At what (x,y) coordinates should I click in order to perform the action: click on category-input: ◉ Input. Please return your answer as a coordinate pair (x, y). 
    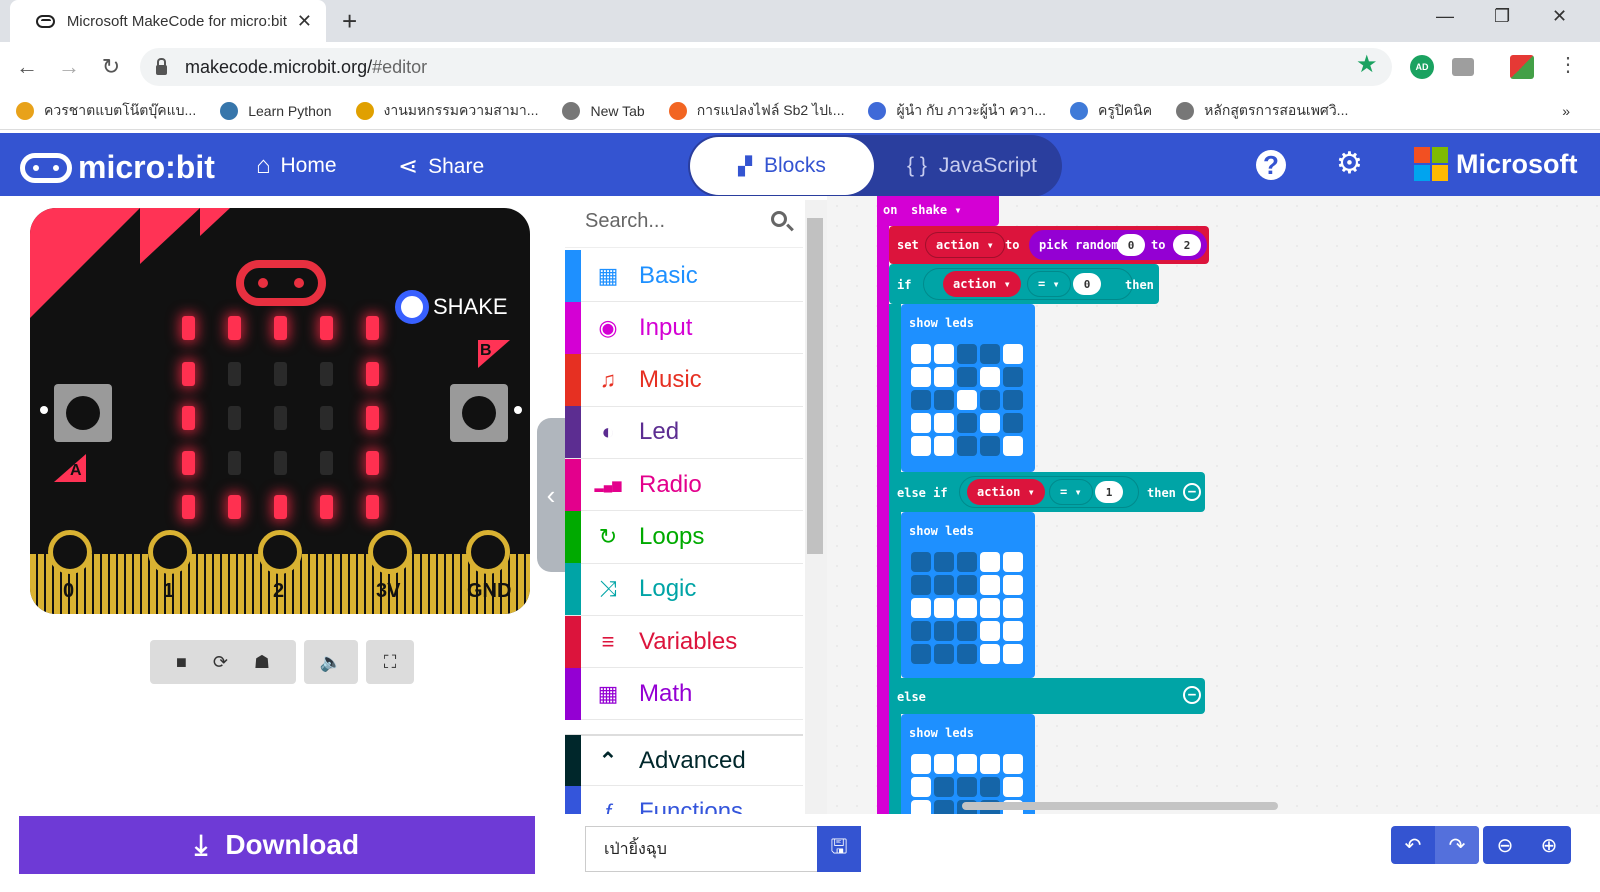
    Looking at the image, I should click on (684, 328).